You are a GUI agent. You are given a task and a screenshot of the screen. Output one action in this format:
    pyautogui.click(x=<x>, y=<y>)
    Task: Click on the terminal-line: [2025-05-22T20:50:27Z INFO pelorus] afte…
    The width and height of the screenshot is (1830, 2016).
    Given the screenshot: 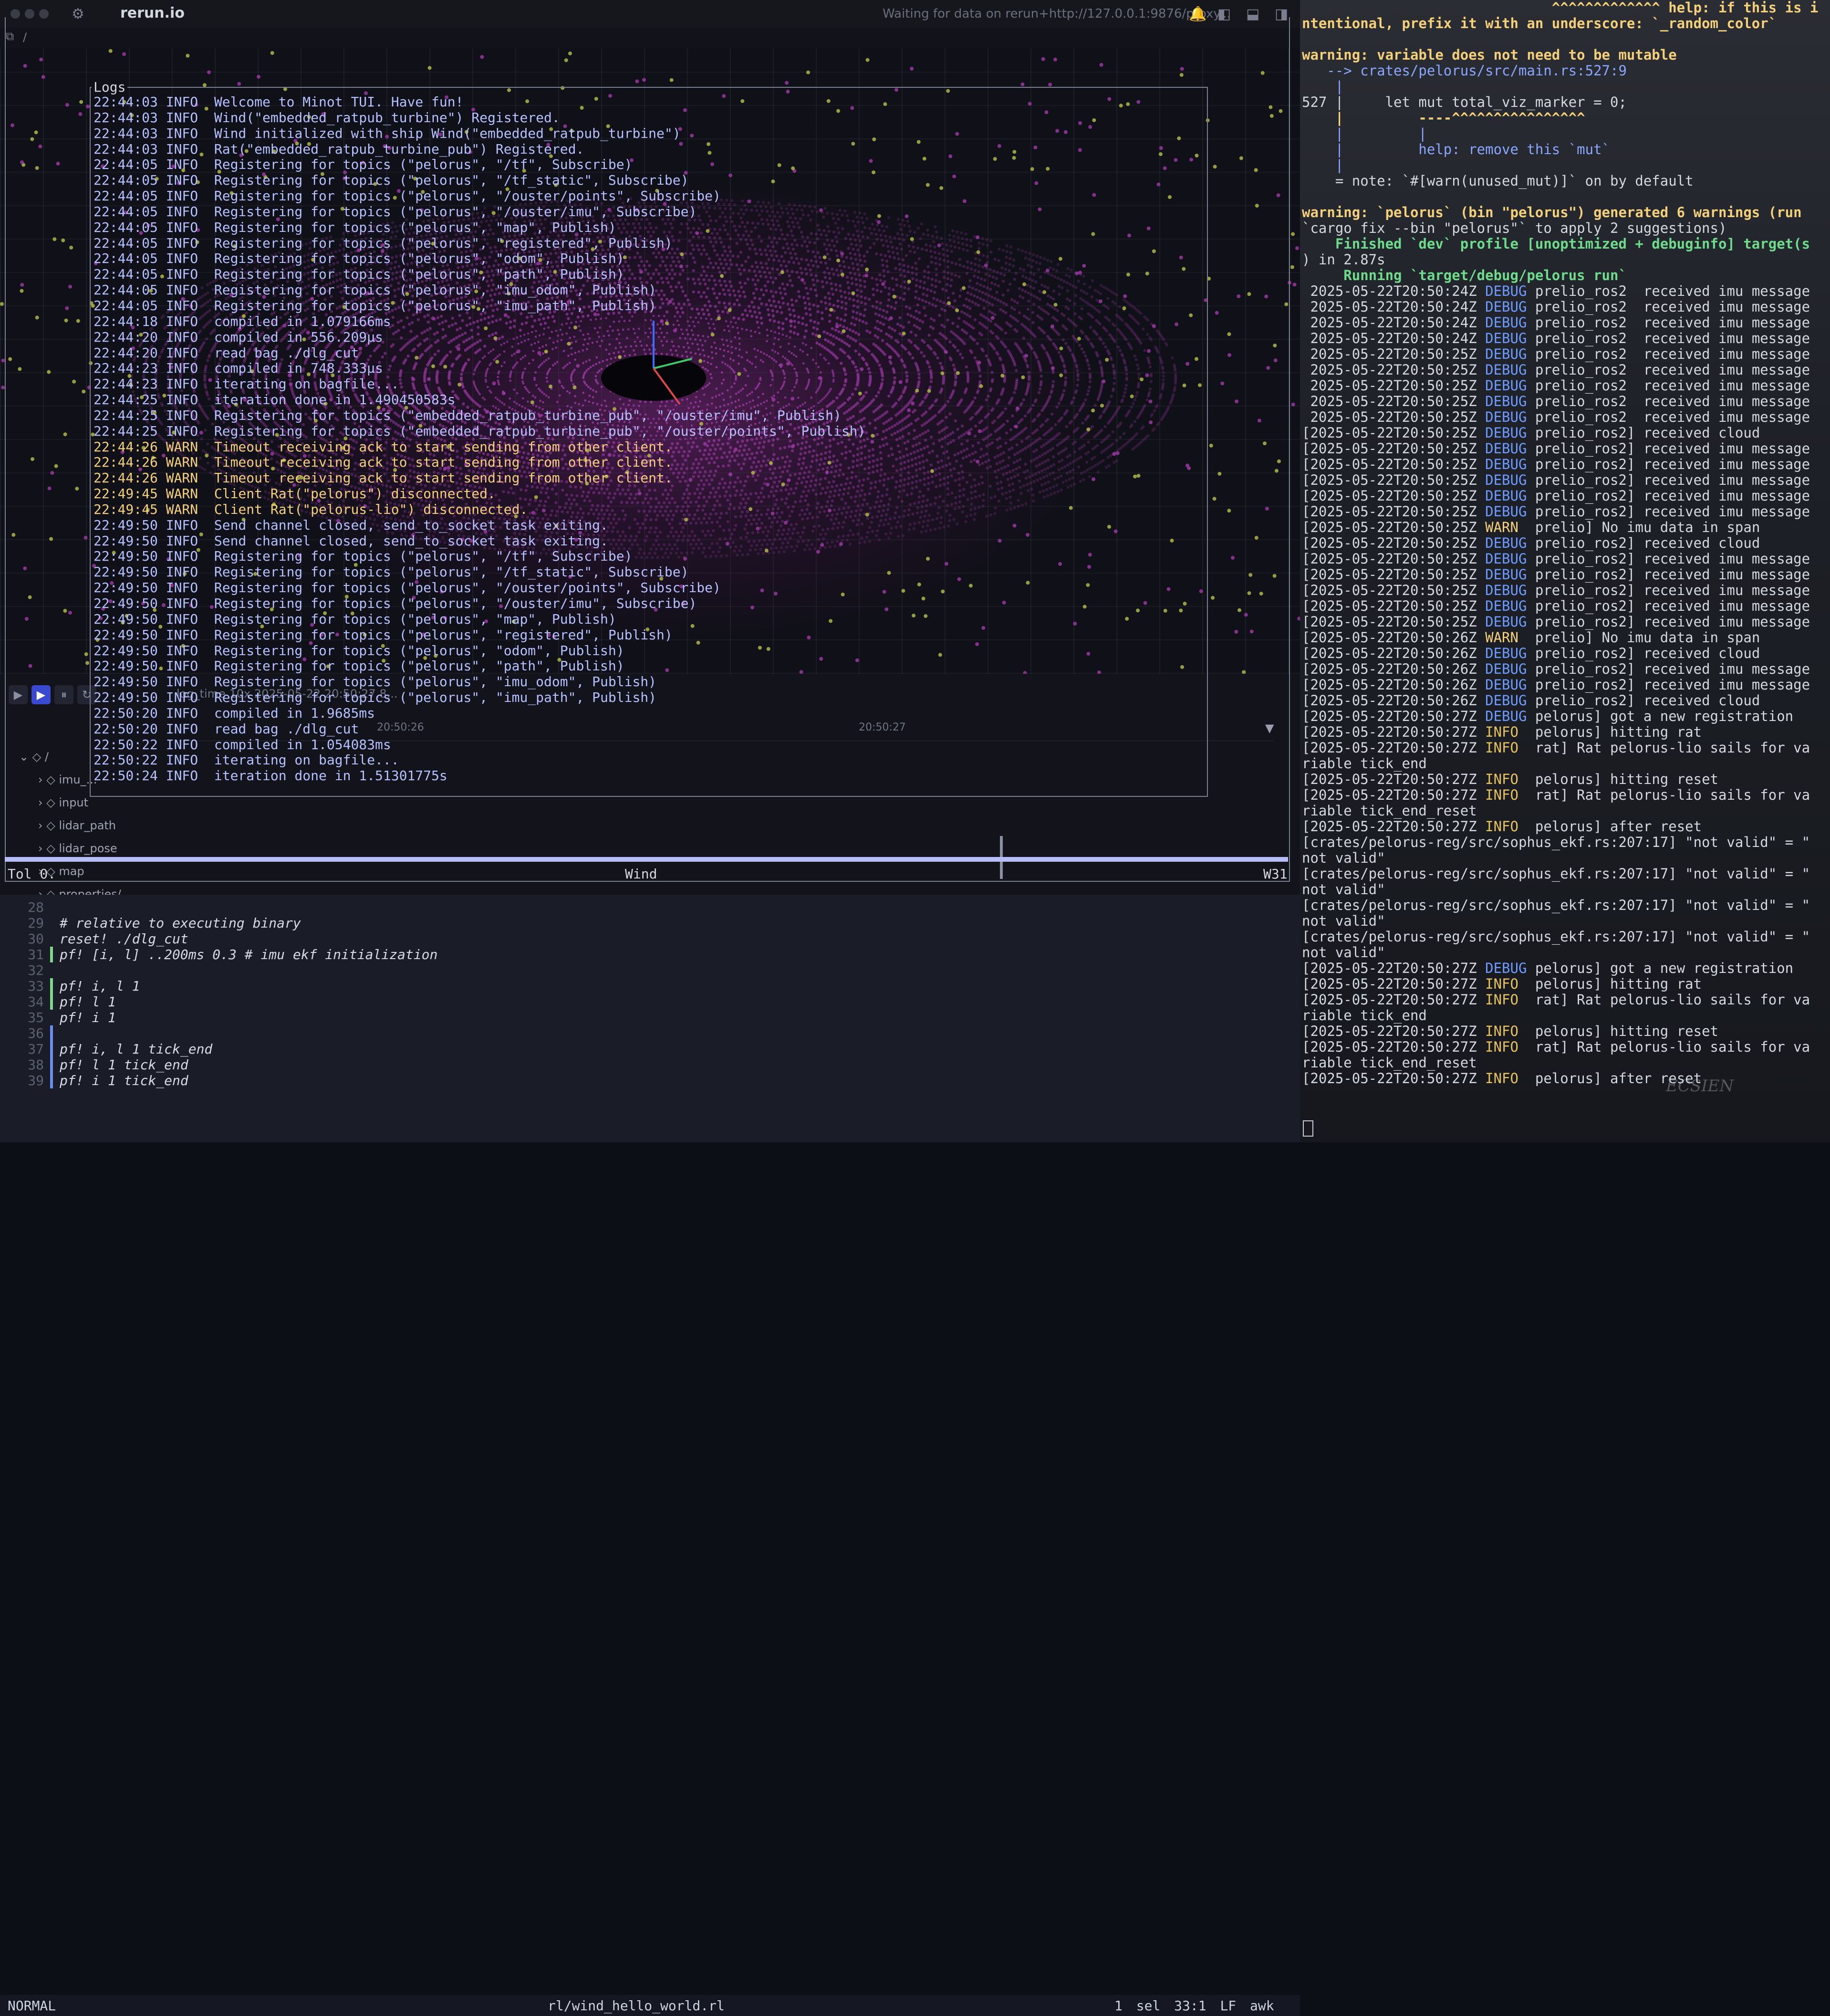 What is the action you would take?
    pyautogui.click(x=1560, y=827)
    